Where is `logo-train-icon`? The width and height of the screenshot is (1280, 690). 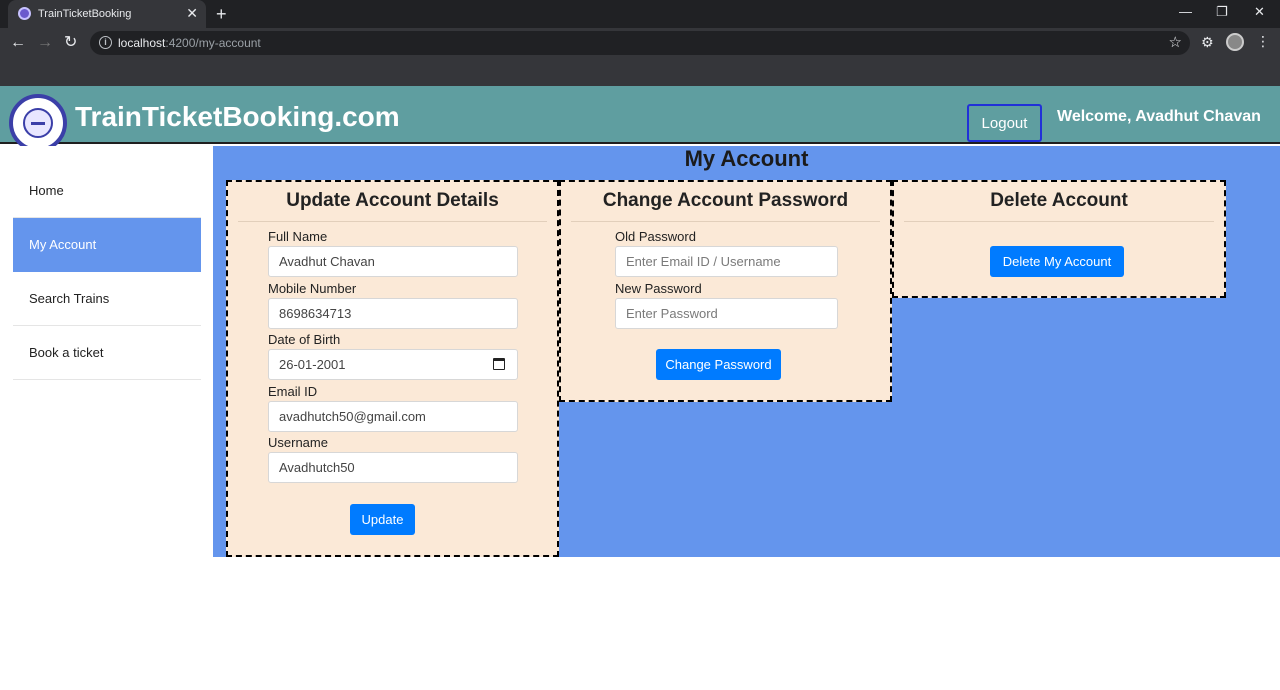 logo-train-icon is located at coordinates (38, 123).